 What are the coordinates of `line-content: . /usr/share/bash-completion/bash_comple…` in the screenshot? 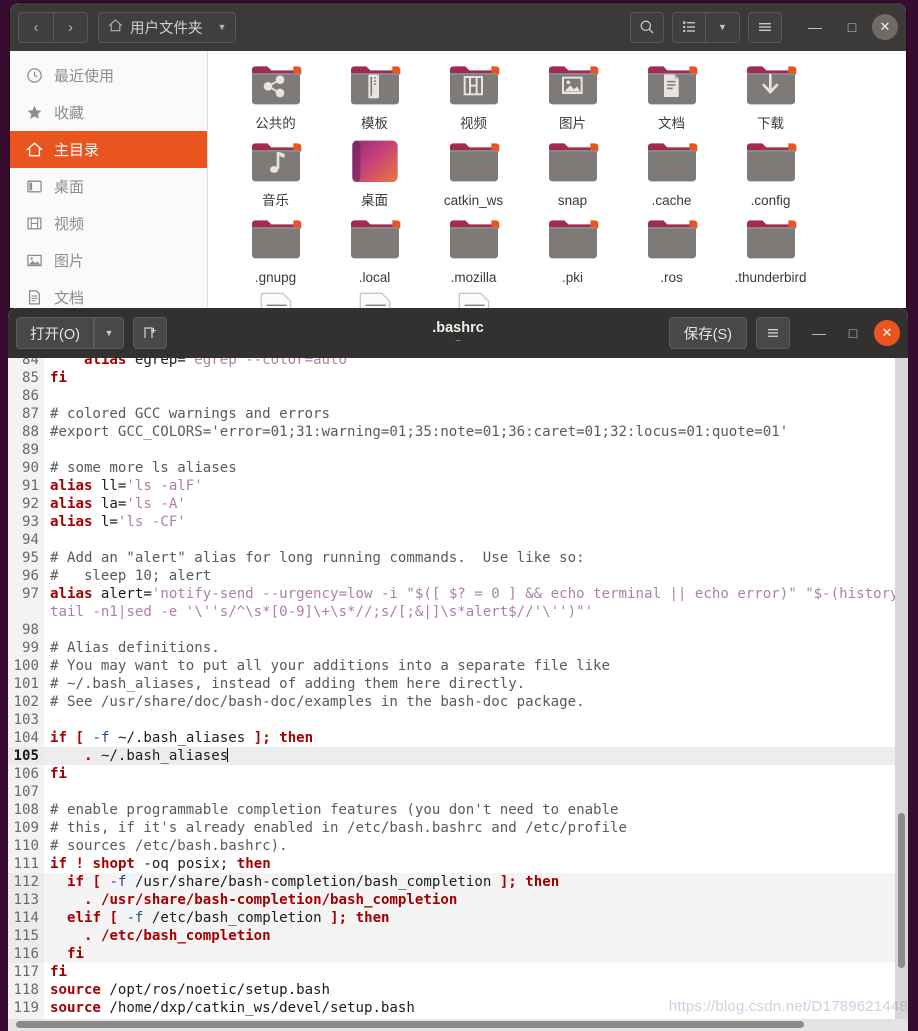 It's located at (476, 900).